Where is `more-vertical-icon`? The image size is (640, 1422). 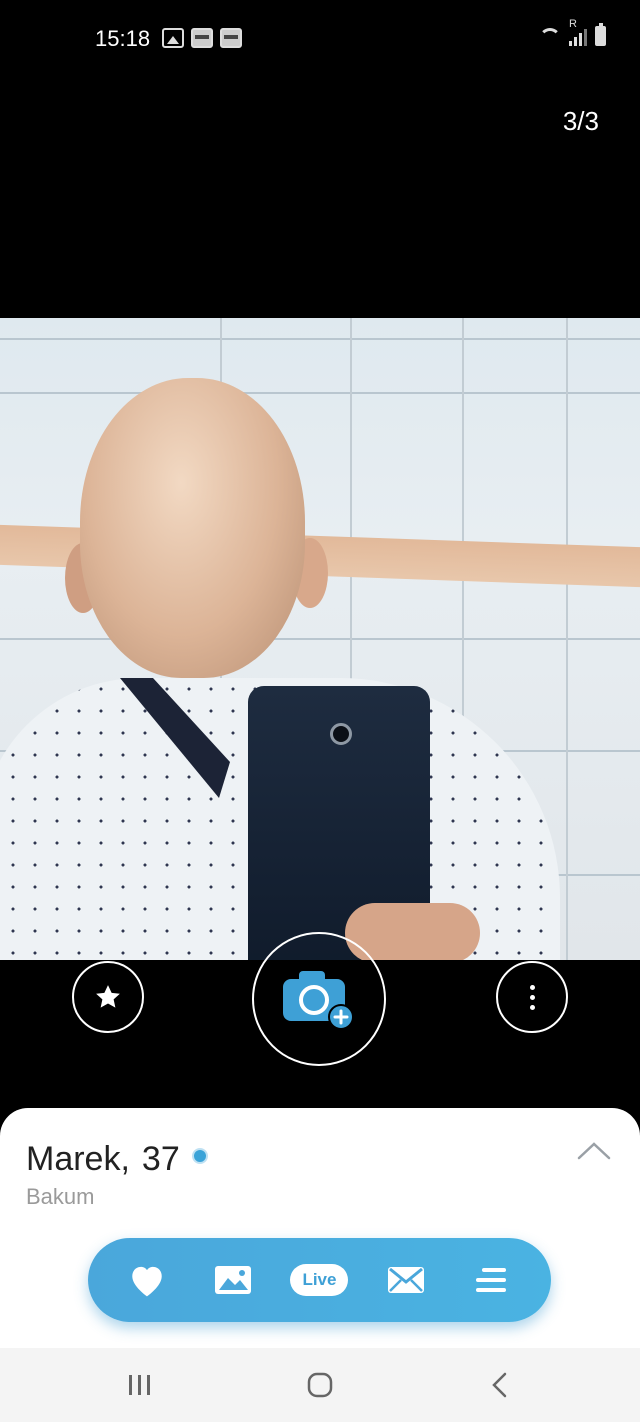 more-vertical-icon is located at coordinates (532, 997).